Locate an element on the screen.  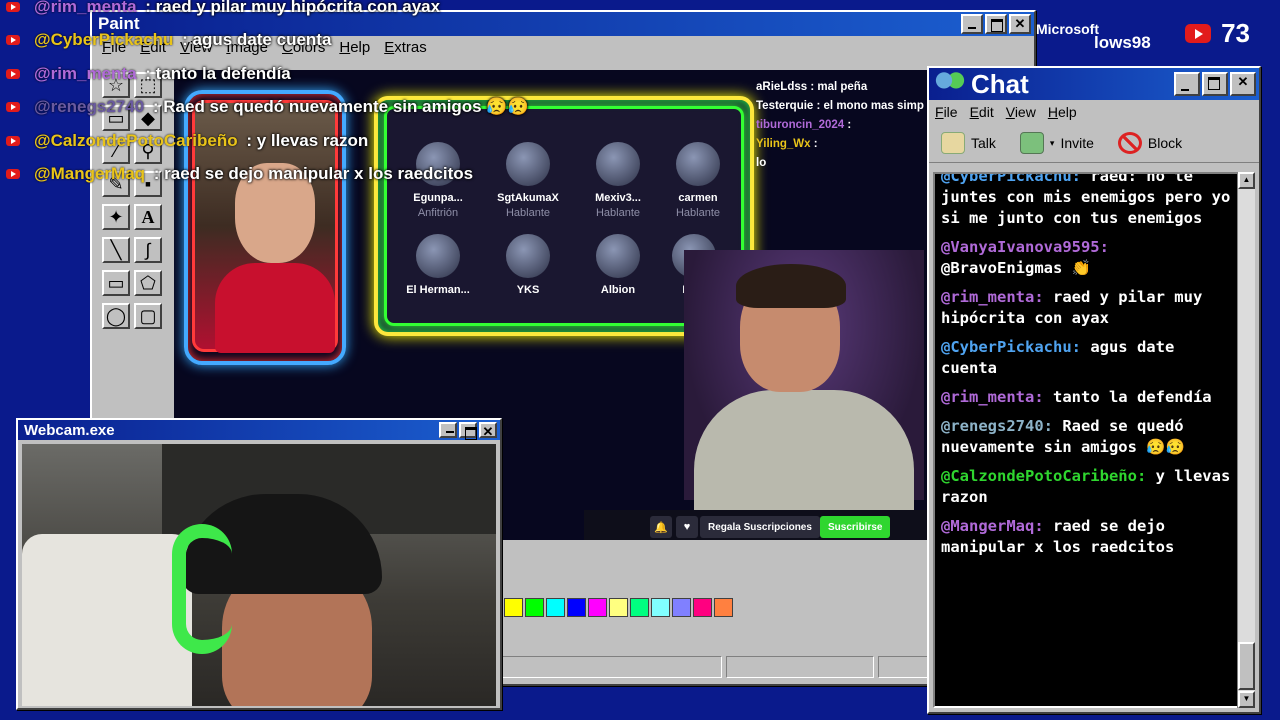
chat-menubar: File Edit View Help is located at coordinates (1094, 112).